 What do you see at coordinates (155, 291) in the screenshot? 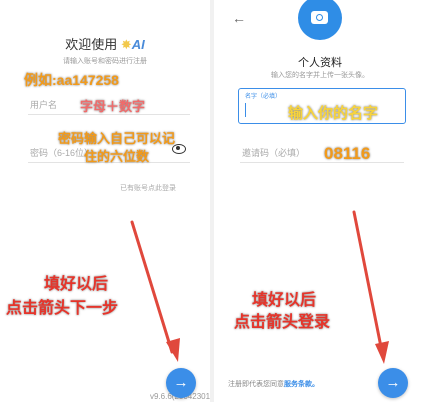
I see `pointer-arrow-left` at bounding box center [155, 291].